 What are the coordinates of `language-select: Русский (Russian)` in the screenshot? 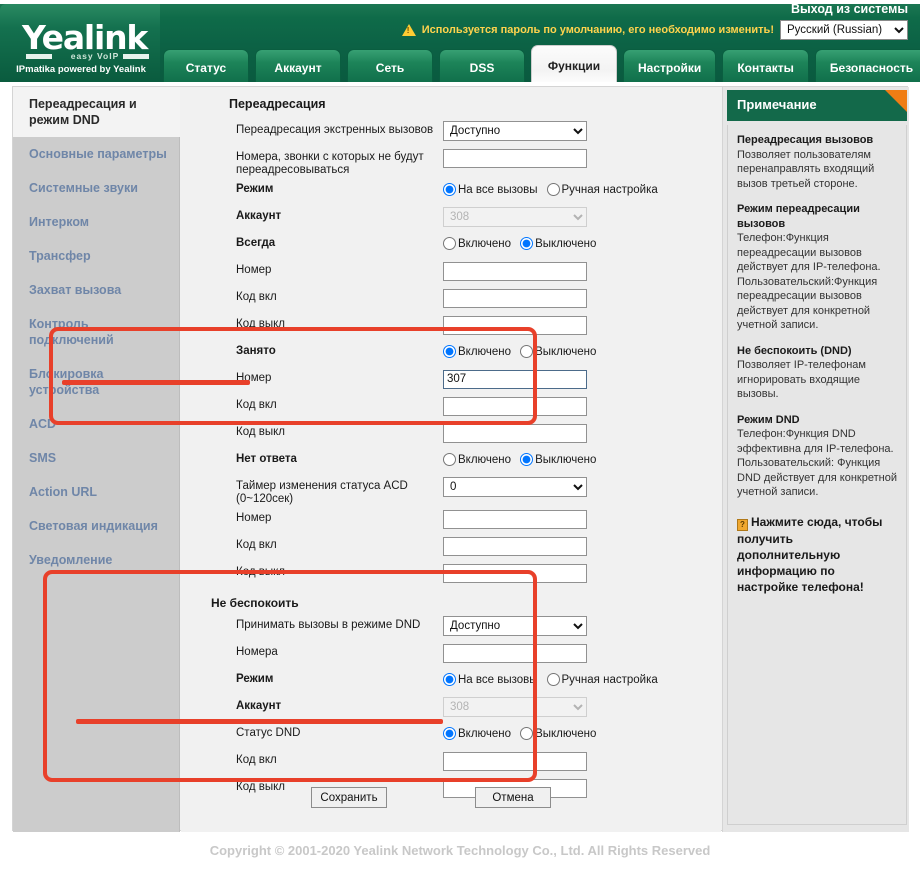 It's located at (844, 30).